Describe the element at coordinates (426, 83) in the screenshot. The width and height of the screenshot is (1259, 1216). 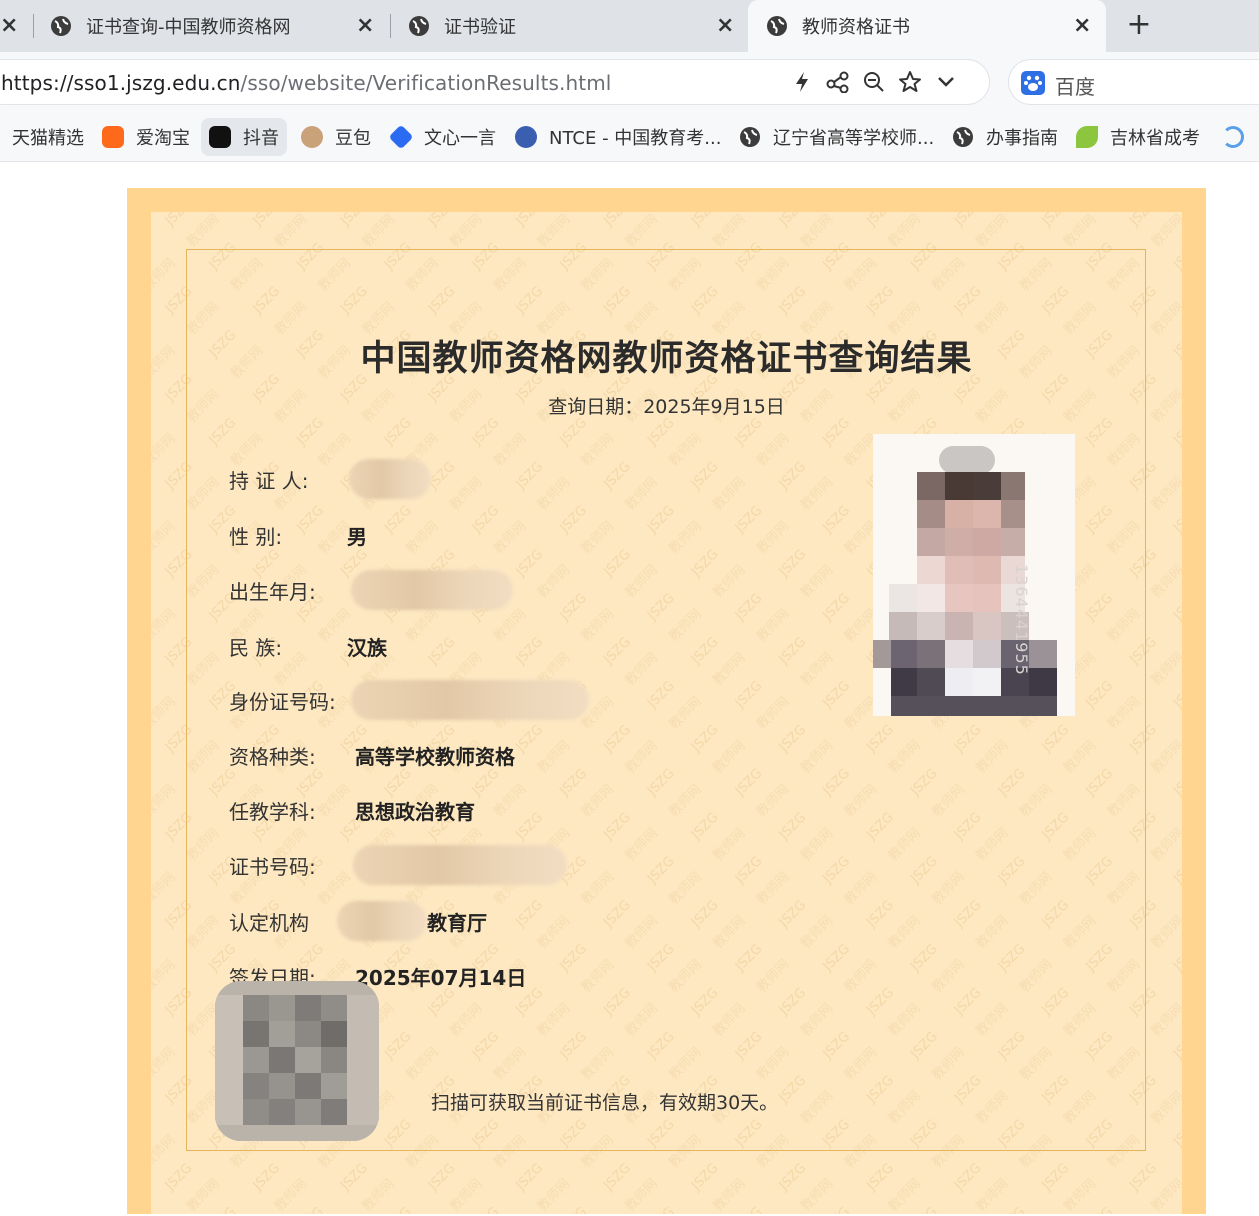
I see `url-path: /sso/website/VerificationResults.html` at that location.